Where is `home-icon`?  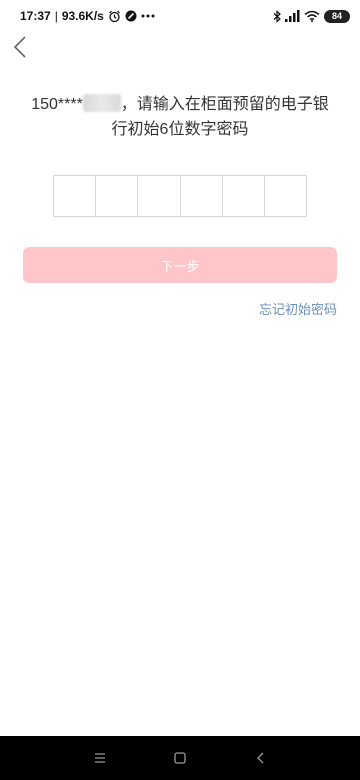 home-icon is located at coordinates (180, 758).